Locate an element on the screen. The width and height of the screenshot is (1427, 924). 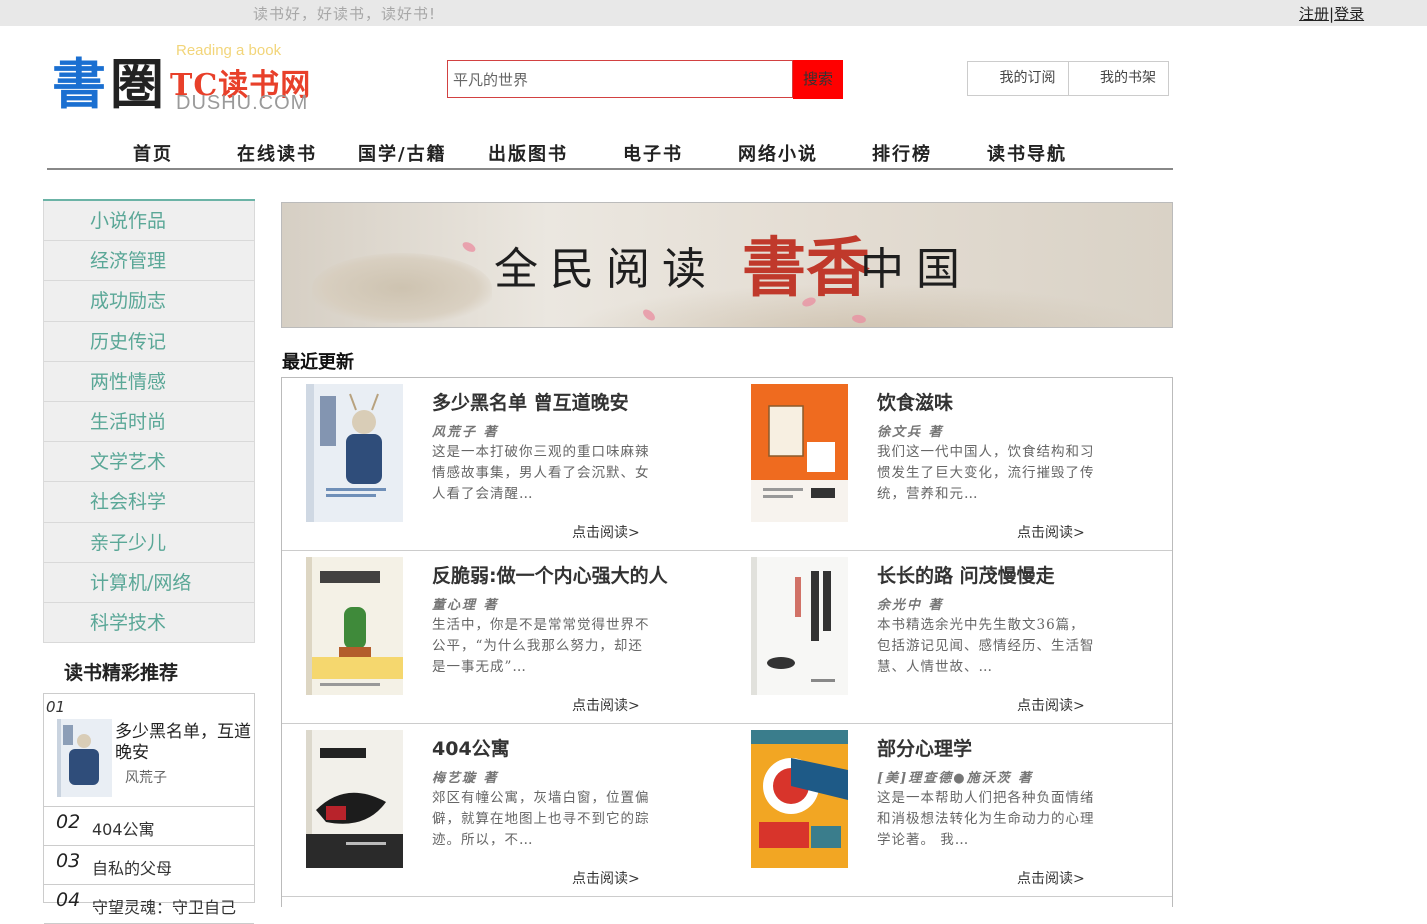
book-title: 饮食滋味 is located at coordinates (915, 401).